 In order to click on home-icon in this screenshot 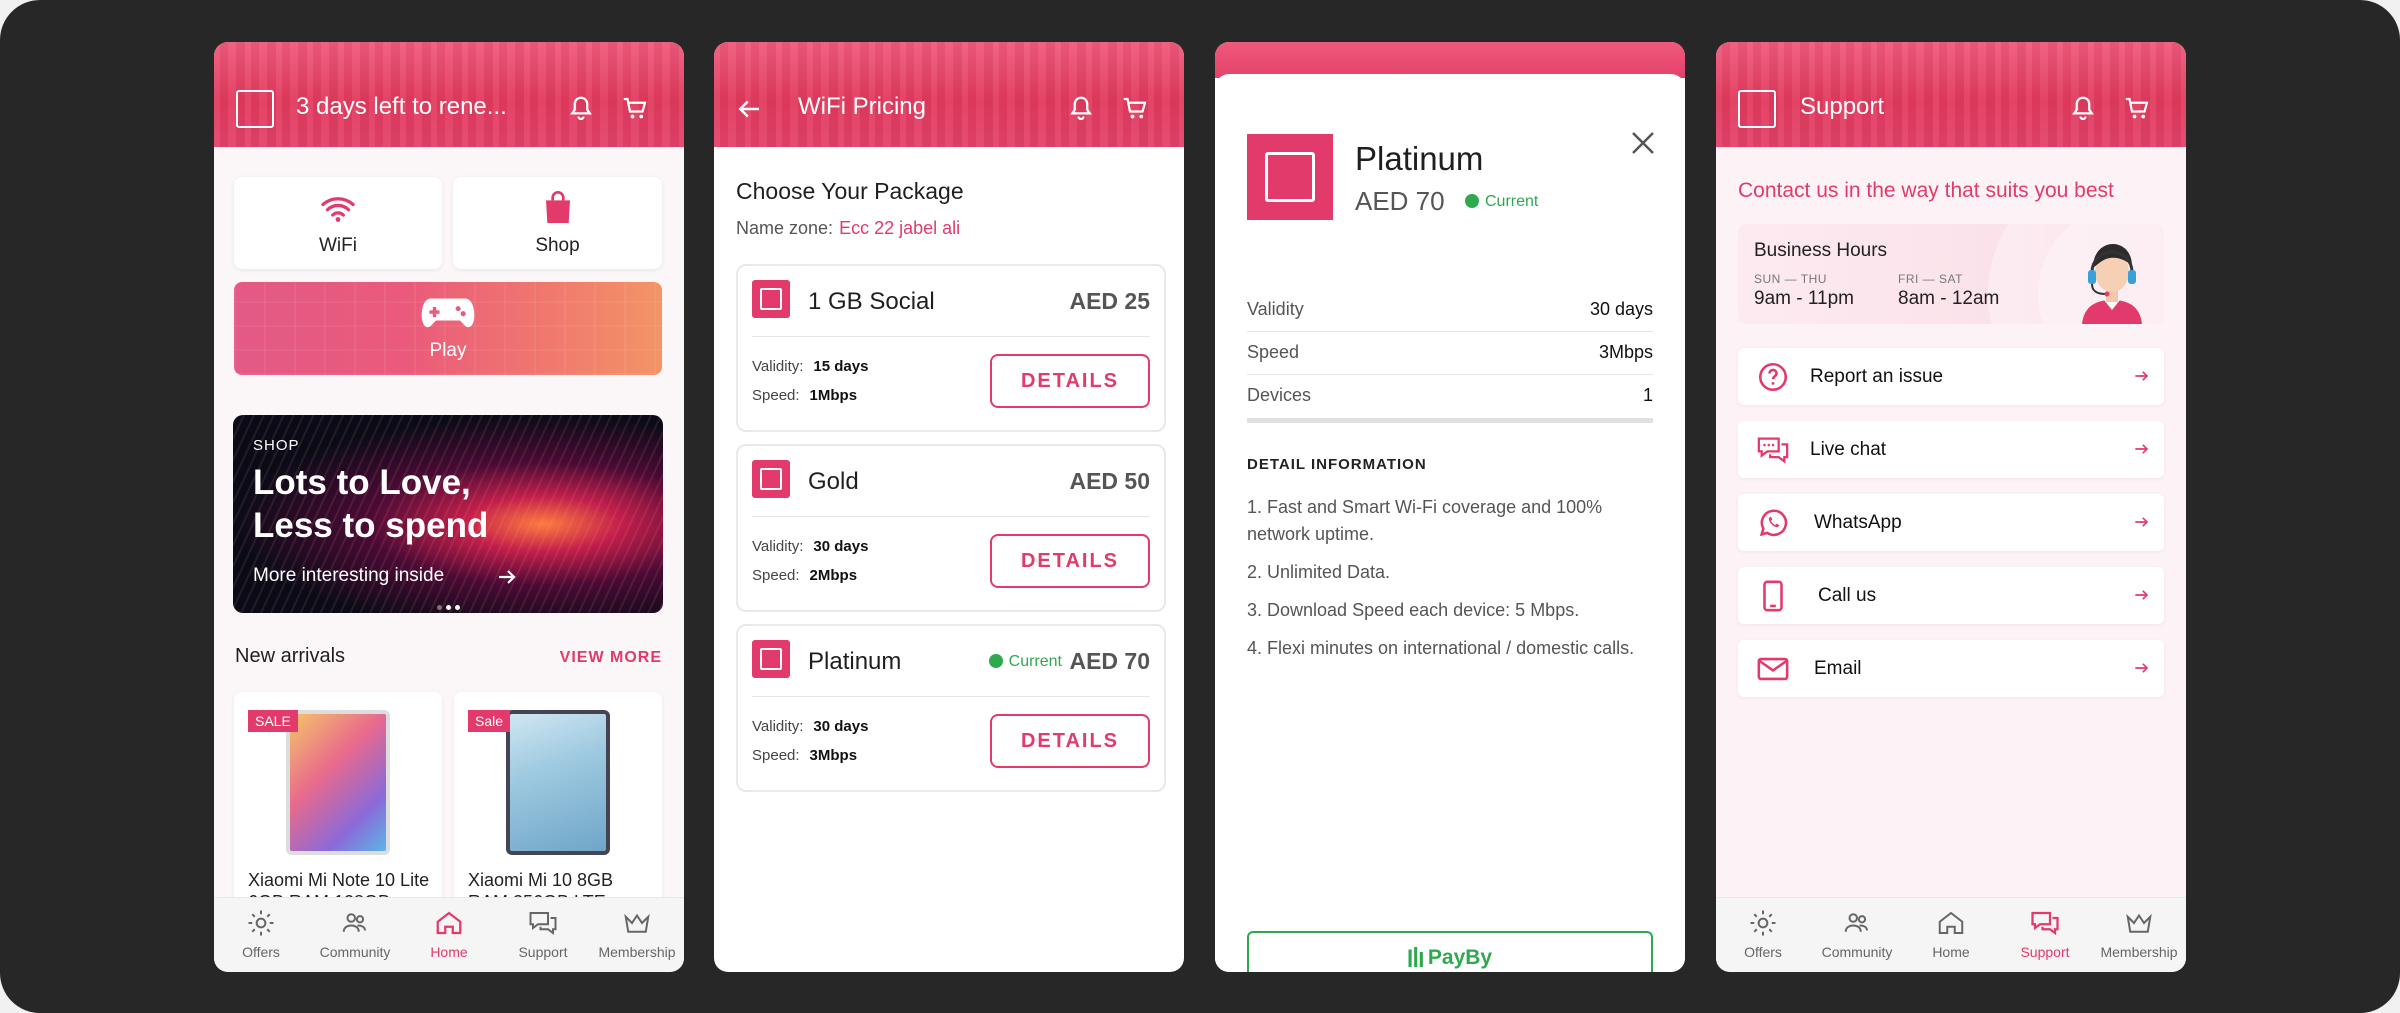, I will do `click(449, 923)`.